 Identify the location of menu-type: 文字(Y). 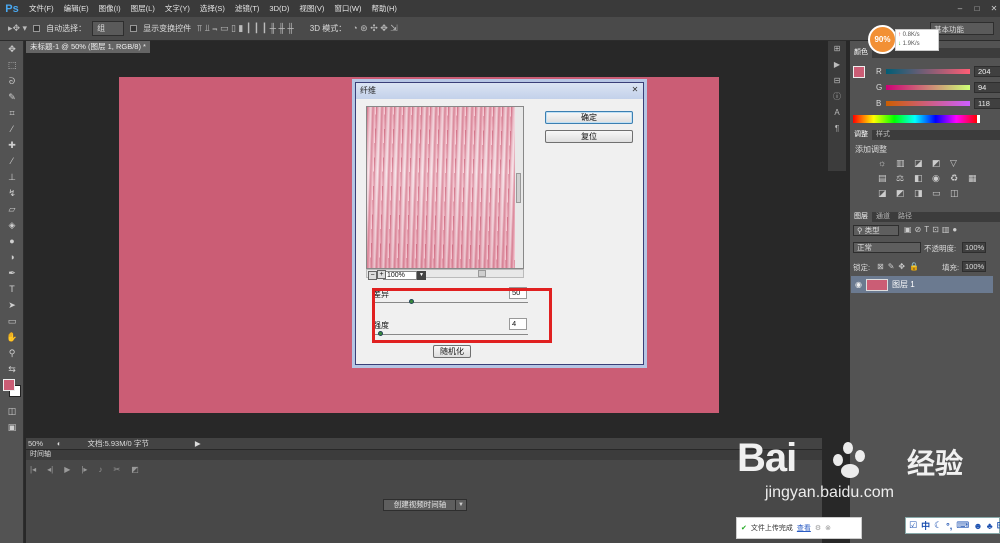
(177, 8).